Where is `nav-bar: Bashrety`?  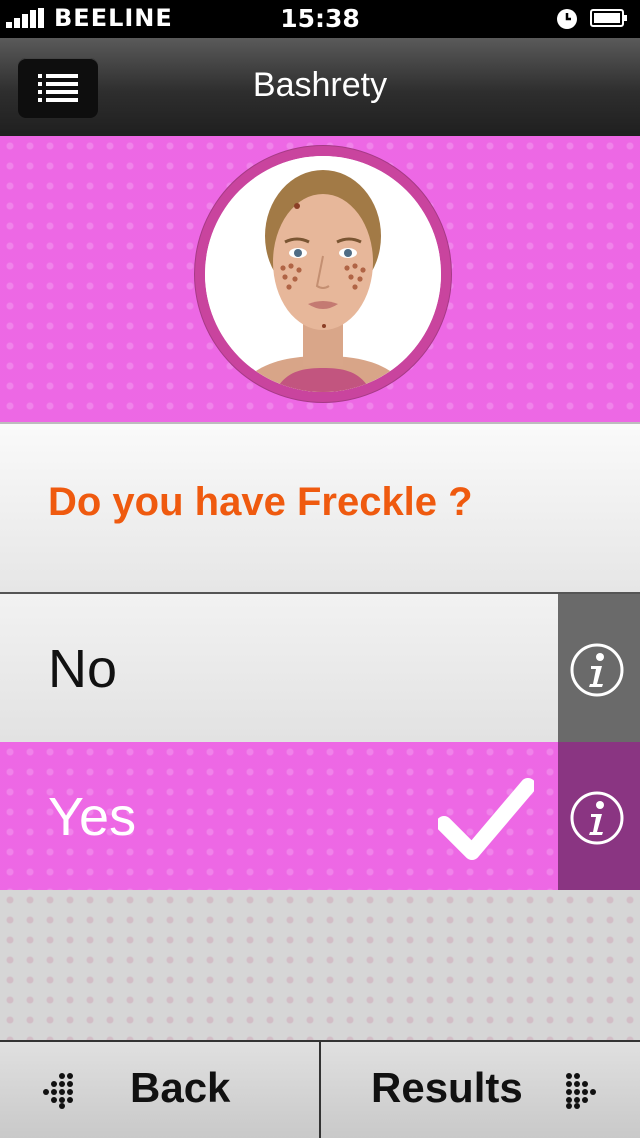
nav-bar: Bashrety is located at coordinates (320, 88).